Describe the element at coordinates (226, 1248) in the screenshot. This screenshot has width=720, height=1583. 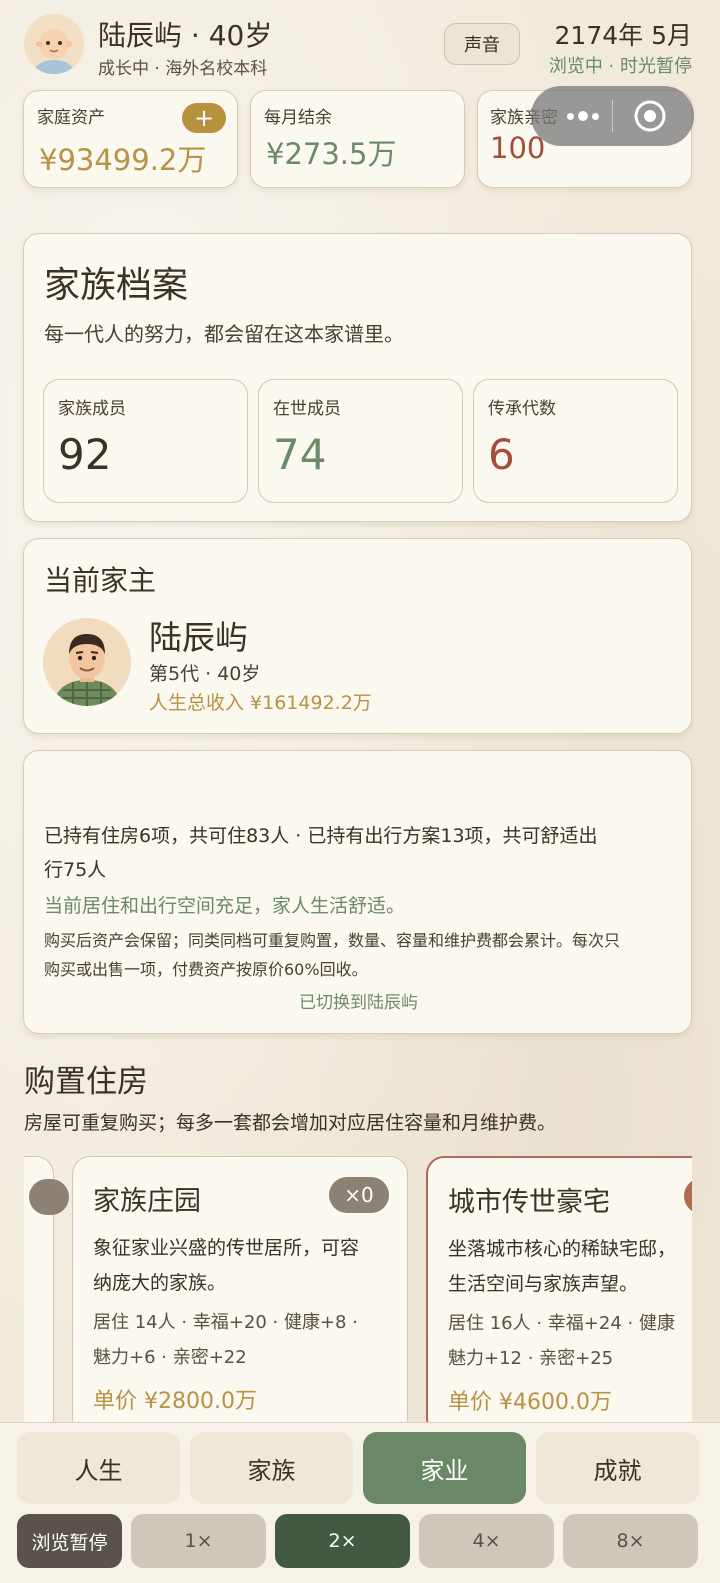
I see `house-desc-1: 象征家业兴盛的传世居所，可容` at that location.